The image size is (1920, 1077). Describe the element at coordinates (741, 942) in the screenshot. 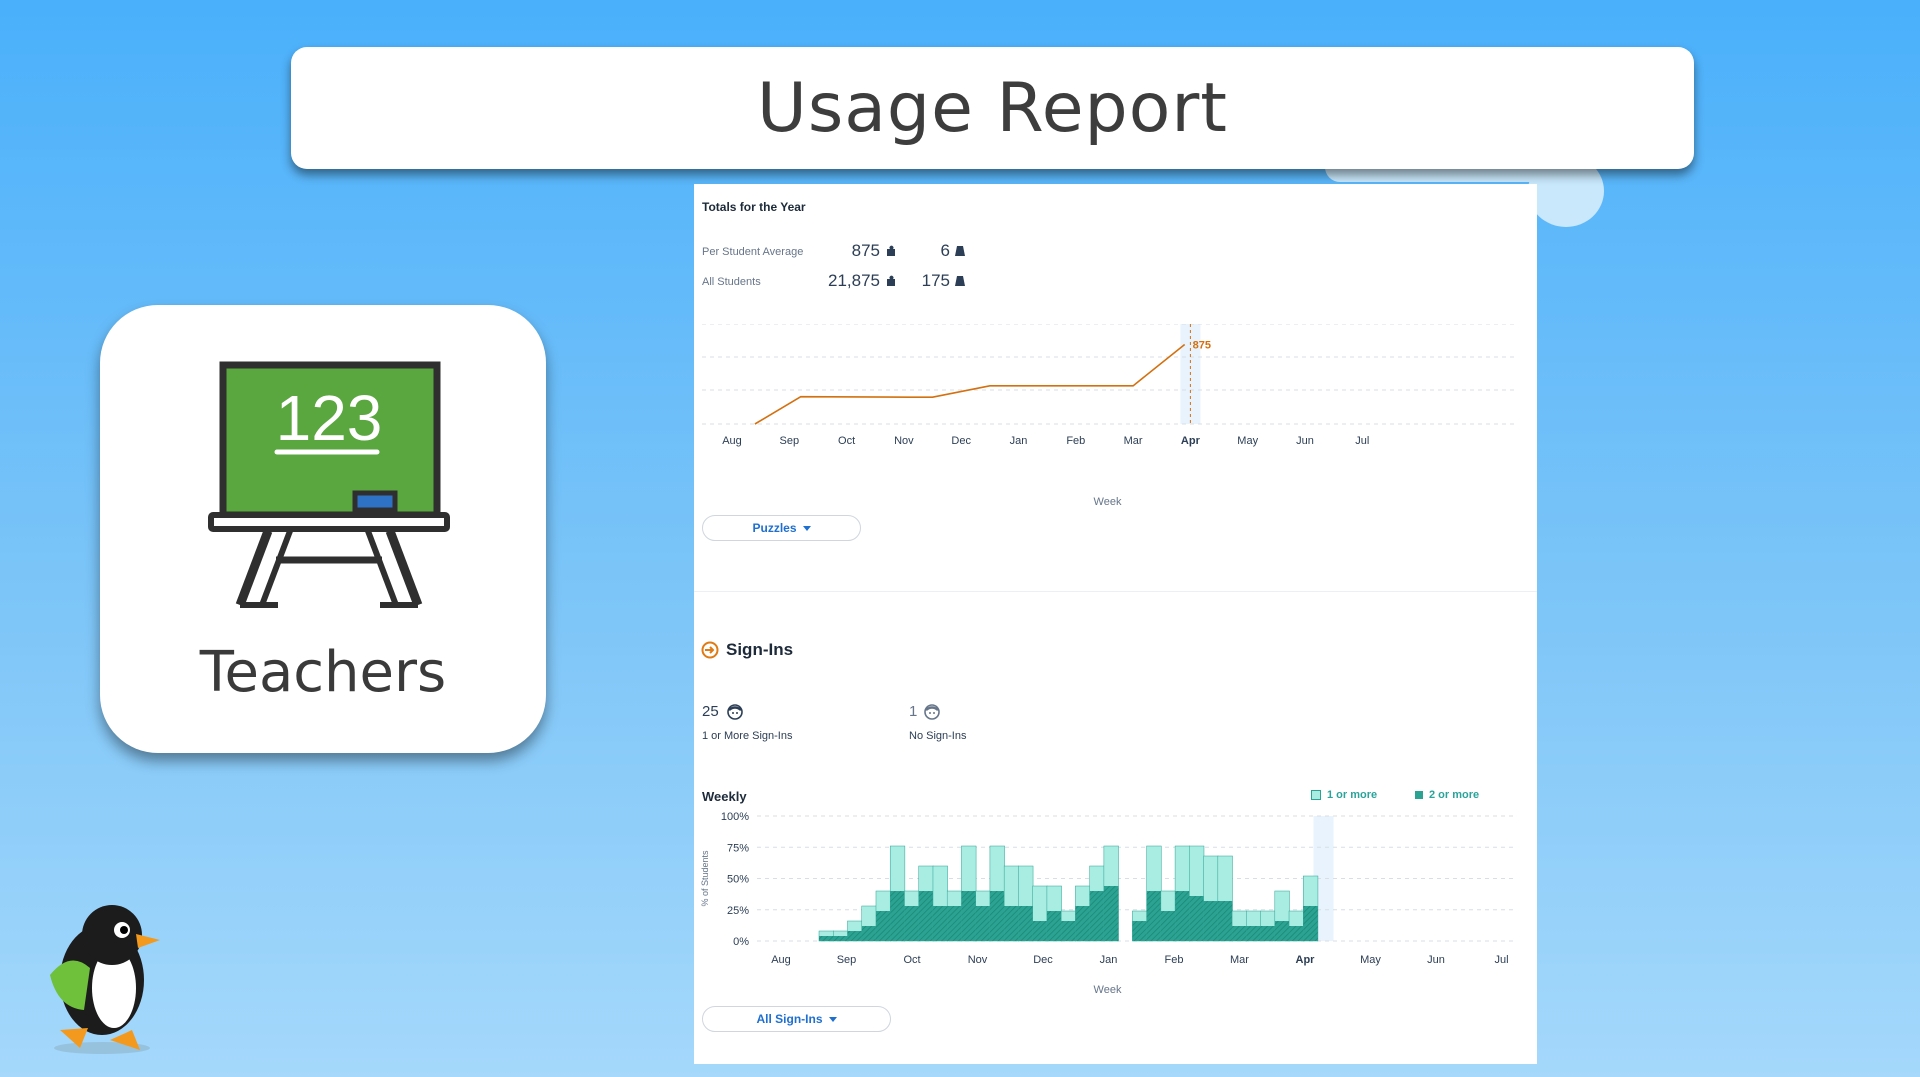

I see `y-tick-label: 0%` at that location.